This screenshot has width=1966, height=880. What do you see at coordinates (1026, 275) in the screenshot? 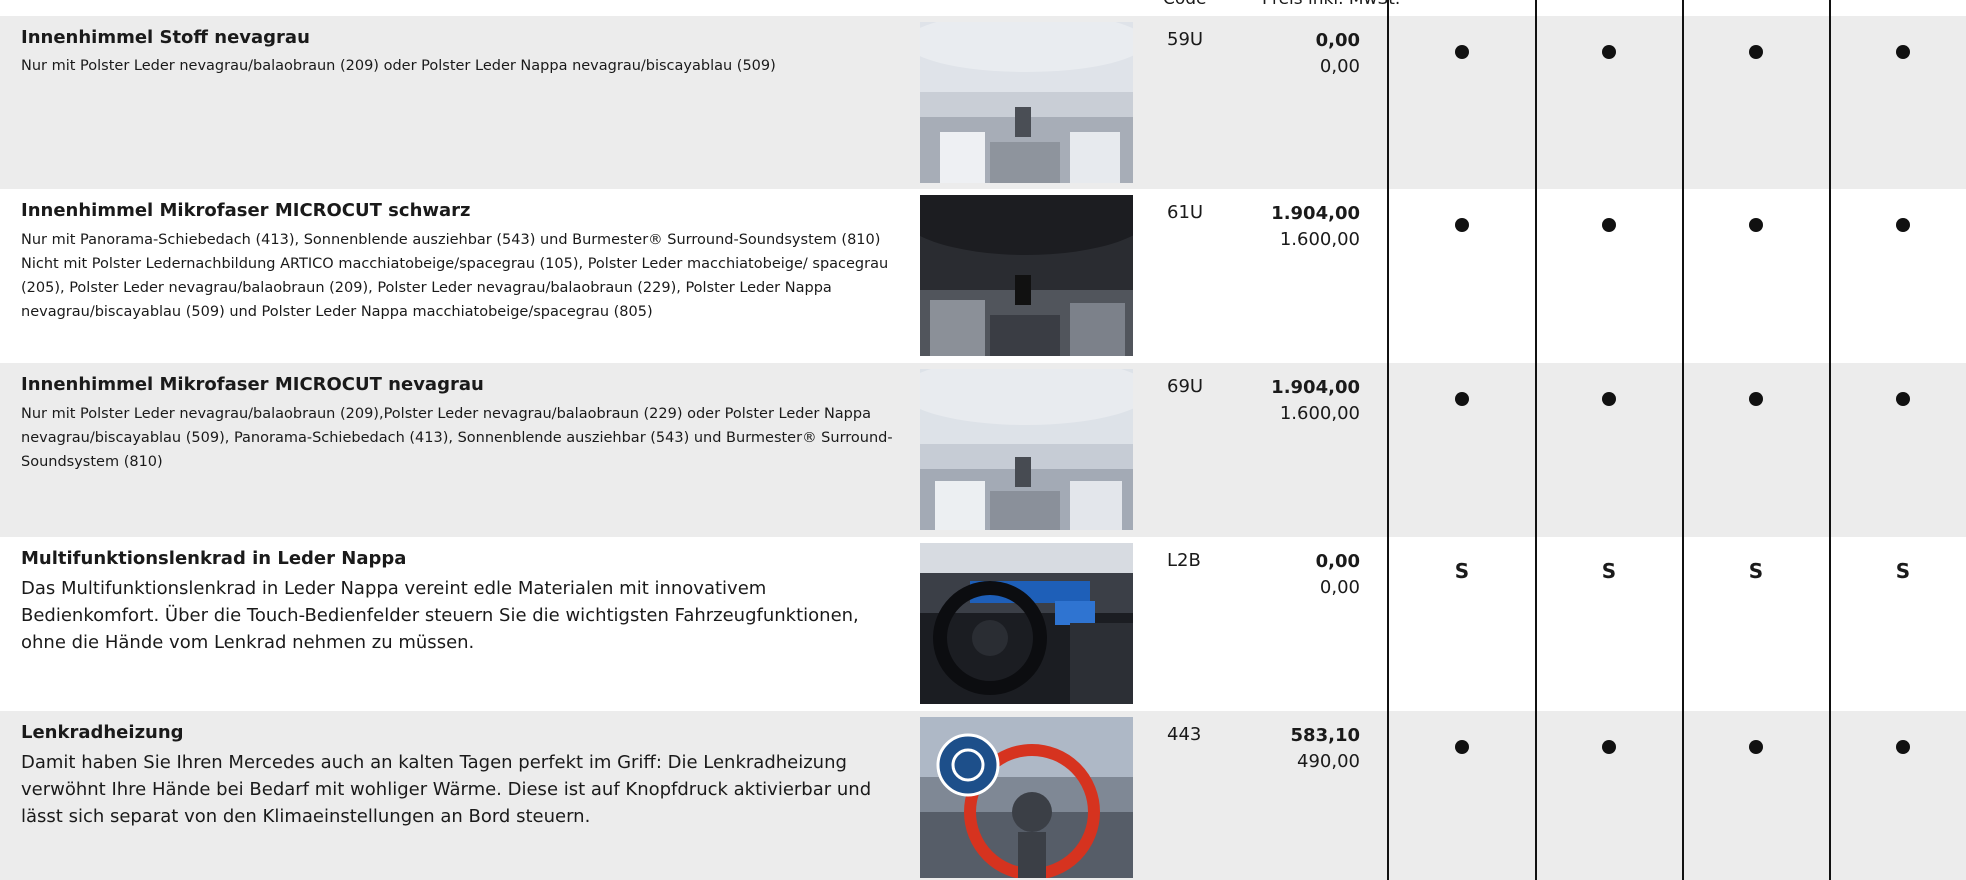
I see `headliner-black-interior-image` at bounding box center [1026, 275].